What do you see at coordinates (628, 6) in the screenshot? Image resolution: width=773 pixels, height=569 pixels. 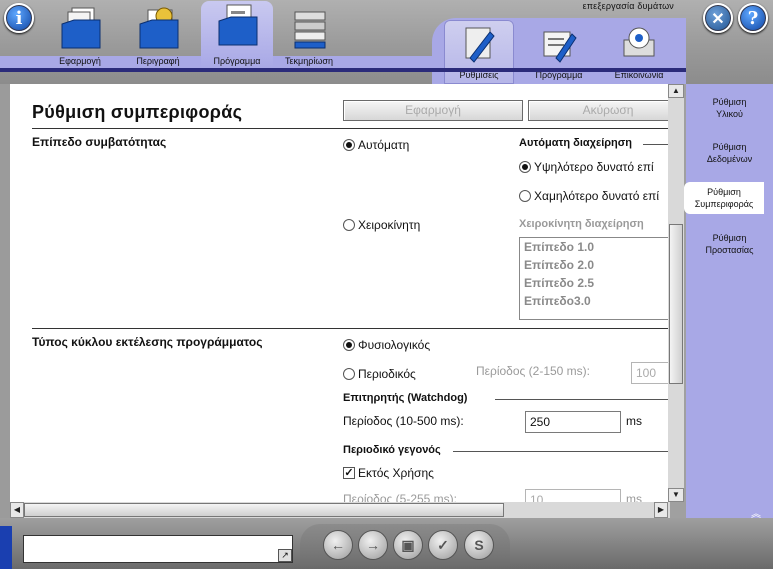 I see `app-subtitle: επεξεργασία δυμάτων` at bounding box center [628, 6].